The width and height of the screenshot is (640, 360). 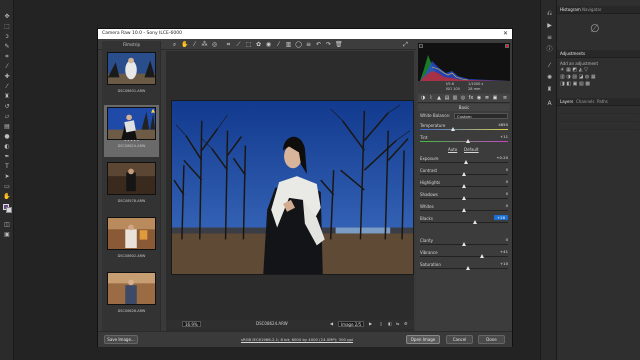 I want to click on snapshots-tab-icon: ▣, so click(x=495, y=98).